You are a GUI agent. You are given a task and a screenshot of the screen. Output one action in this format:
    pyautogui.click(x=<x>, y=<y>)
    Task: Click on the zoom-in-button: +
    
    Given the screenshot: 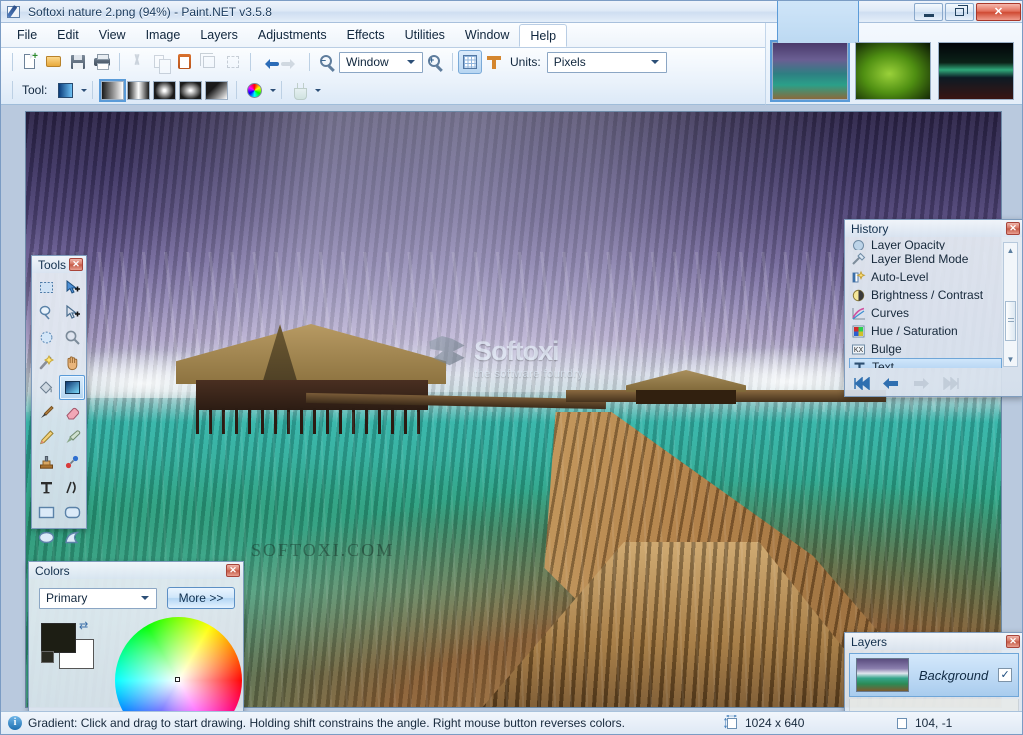 What is the action you would take?
    pyautogui.click(x=435, y=62)
    